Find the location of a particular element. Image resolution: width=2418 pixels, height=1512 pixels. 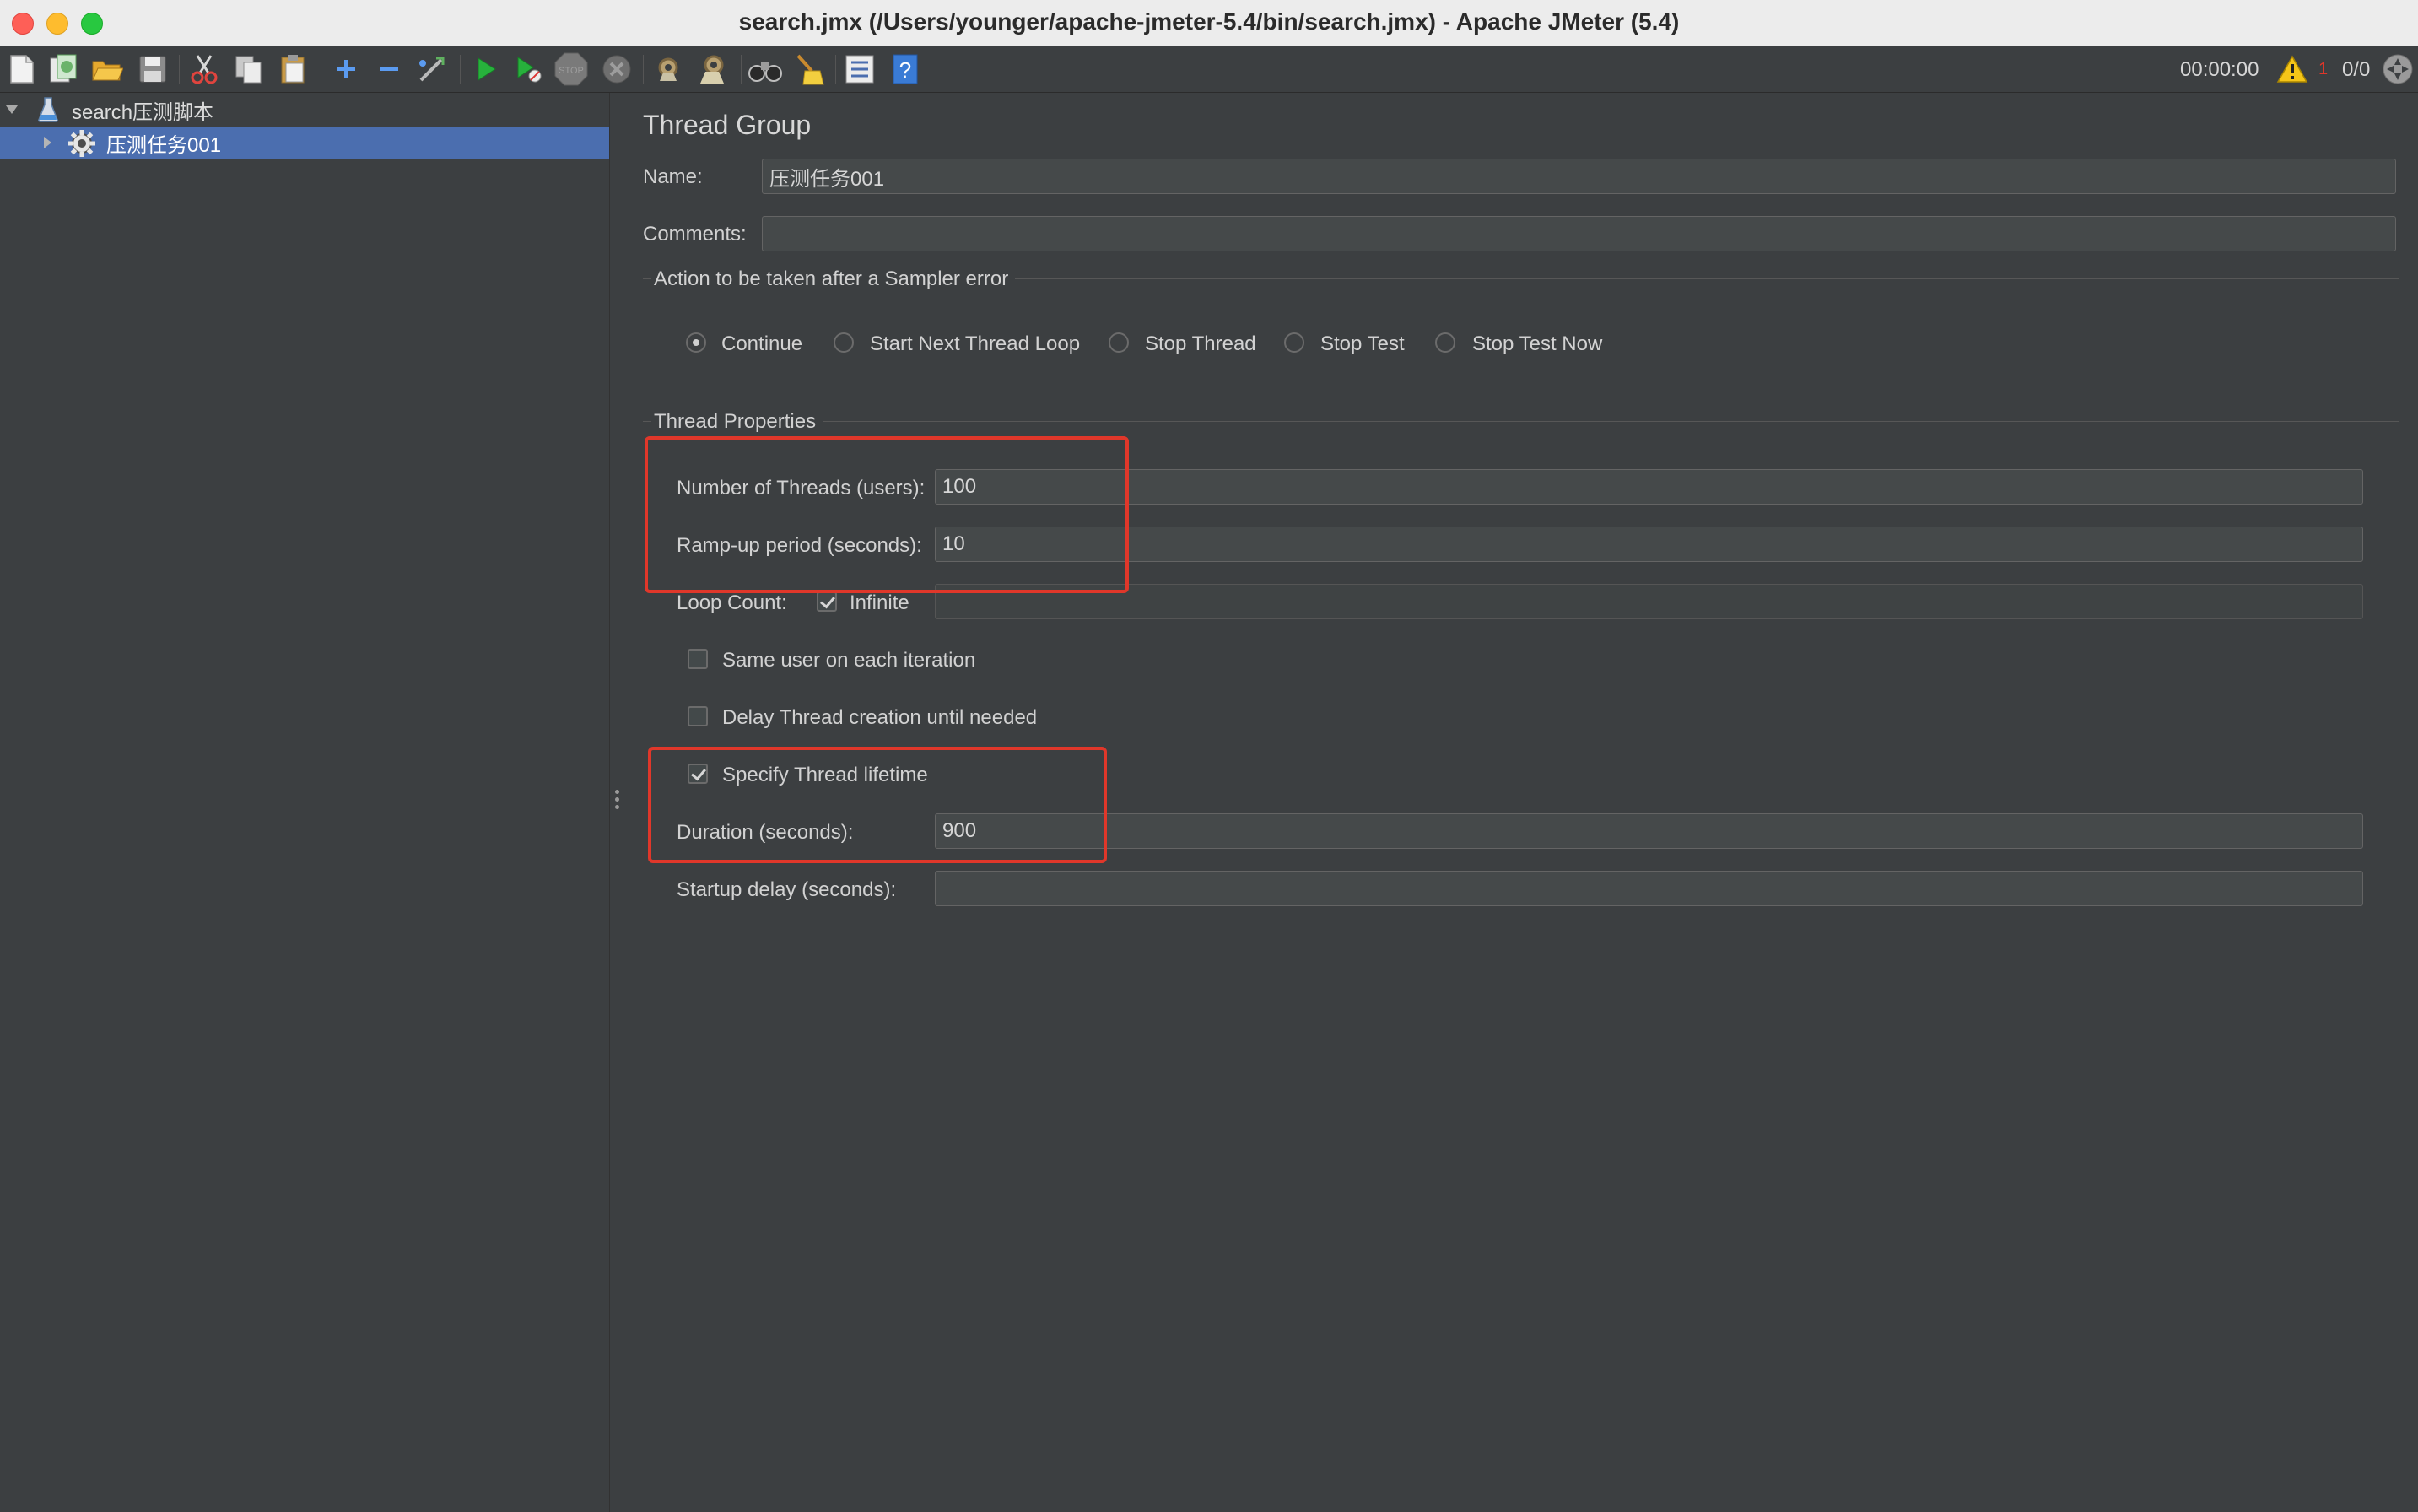

function-helper-icon is located at coordinates (859, 69).